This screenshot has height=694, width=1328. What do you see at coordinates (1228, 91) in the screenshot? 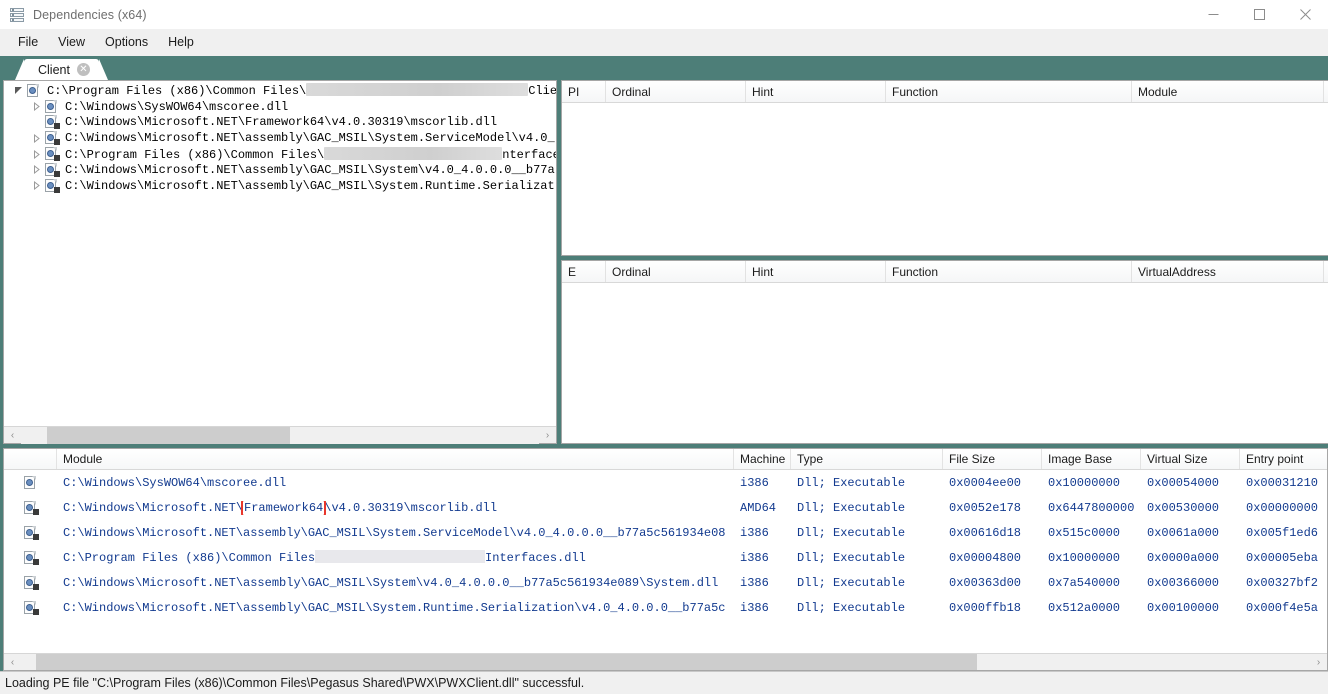
I see `imports-column-header: Module` at bounding box center [1228, 91].